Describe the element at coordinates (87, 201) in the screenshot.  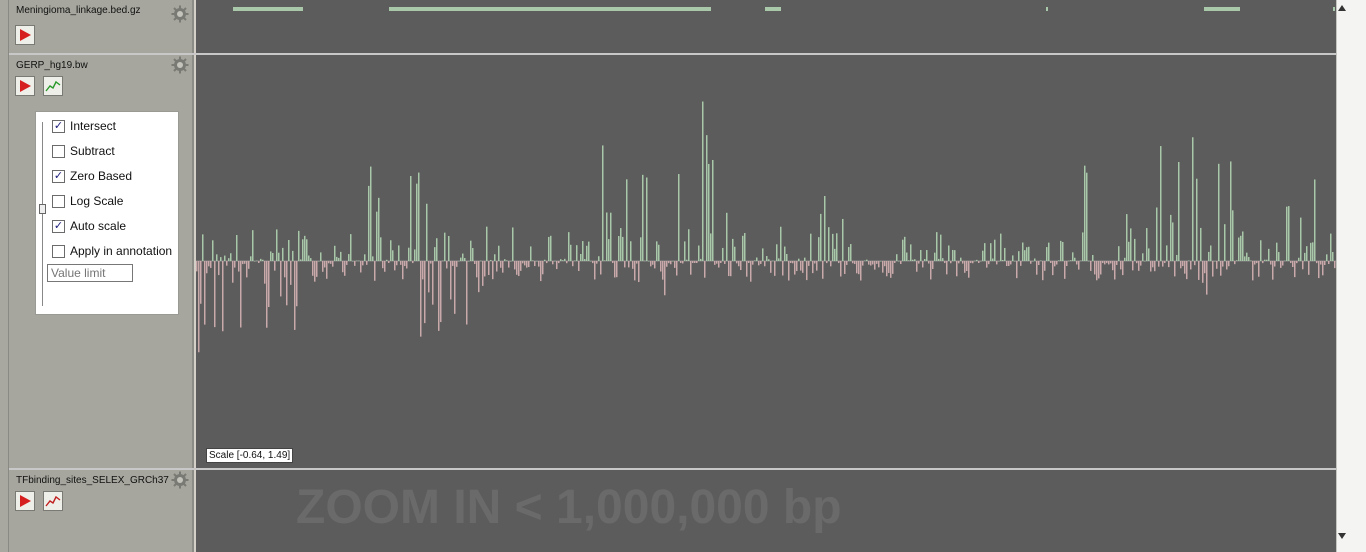
I see `option-log-scale: Log Scale` at that location.